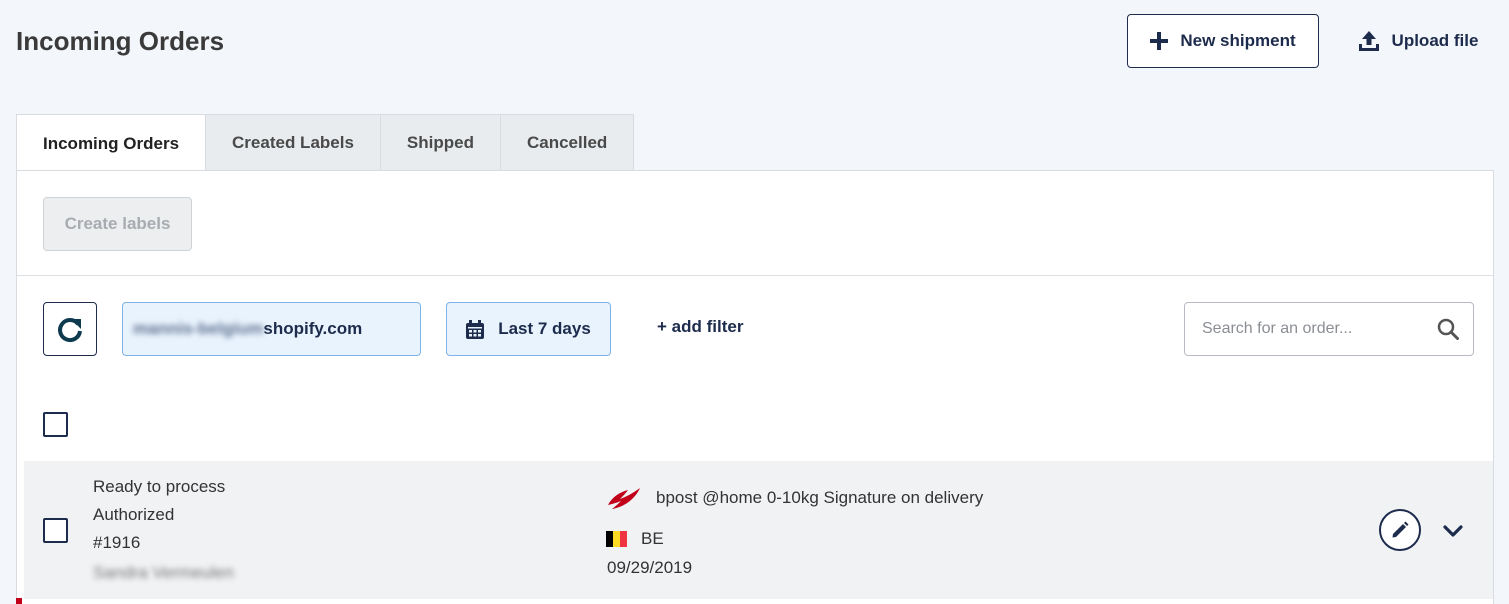 The image size is (1509, 604). I want to click on customer-name-blurred: Sandra Vermeulen, so click(163, 572).